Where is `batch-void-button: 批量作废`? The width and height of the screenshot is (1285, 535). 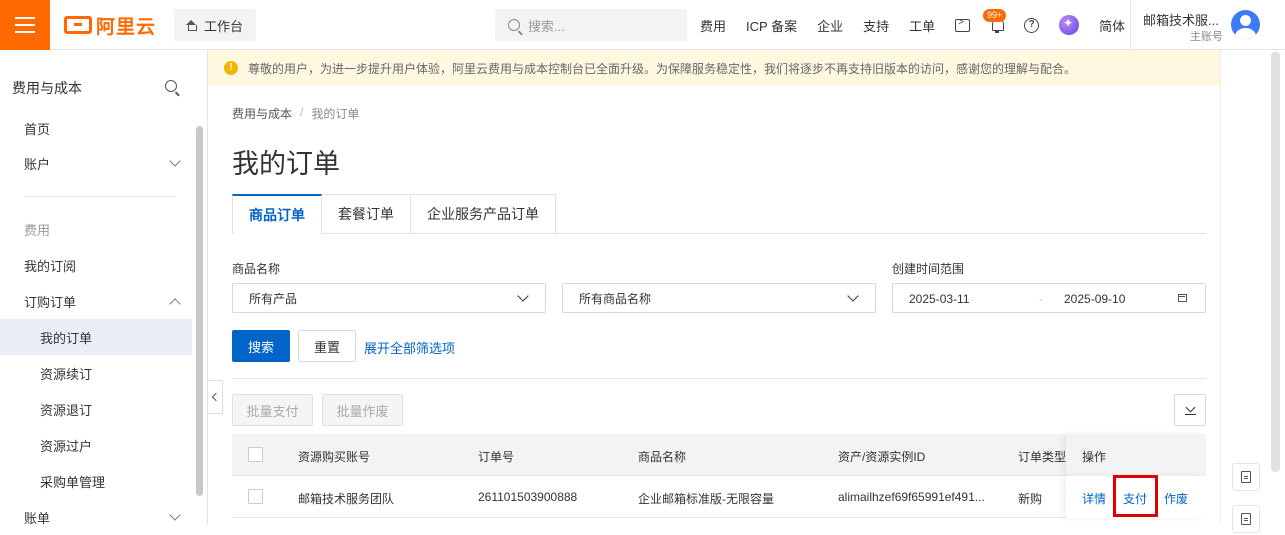 batch-void-button: 批量作废 is located at coordinates (362, 410).